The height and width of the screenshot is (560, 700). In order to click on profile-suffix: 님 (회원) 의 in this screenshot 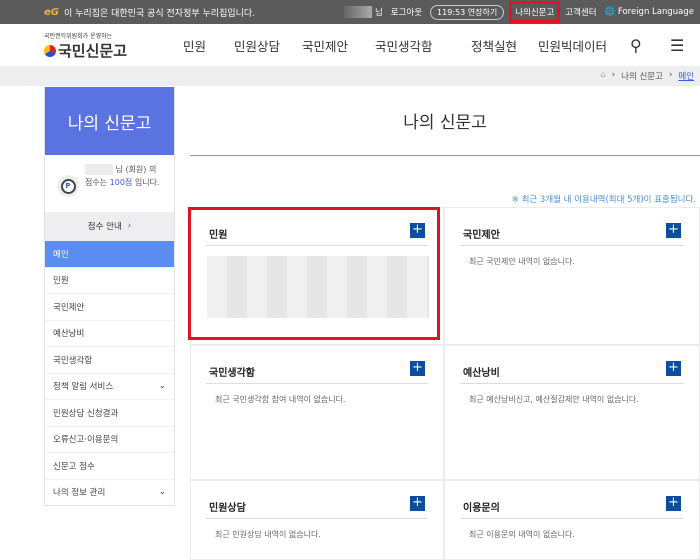, I will do `click(136, 169)`.